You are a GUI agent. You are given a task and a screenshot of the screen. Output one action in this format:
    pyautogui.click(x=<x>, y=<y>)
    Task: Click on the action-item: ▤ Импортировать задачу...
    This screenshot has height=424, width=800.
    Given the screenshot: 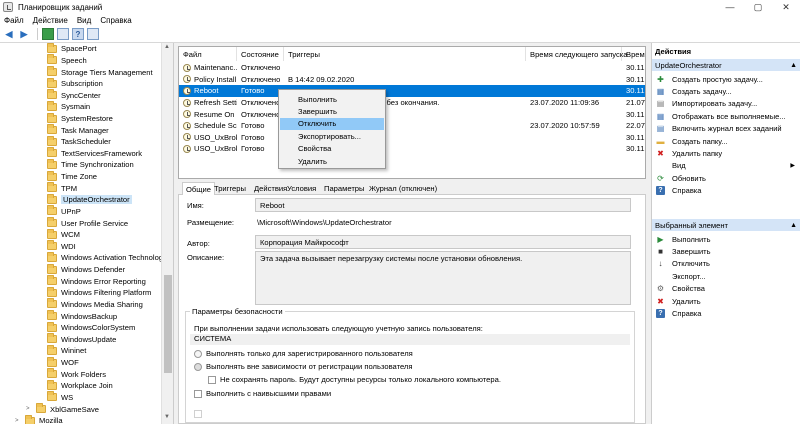 What is the action you would take?
    pyautogui.click(x=726, y=104)
    